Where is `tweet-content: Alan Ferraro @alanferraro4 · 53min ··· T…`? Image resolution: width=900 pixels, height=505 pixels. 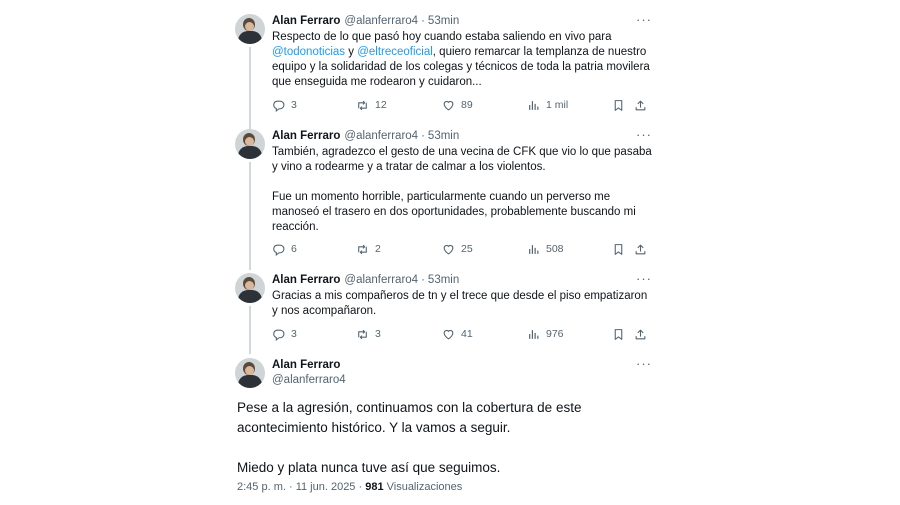
tweet-content: Alan Ferraro @alanferraro4 · 53min ··· T… is located at coordinates (462, 181).